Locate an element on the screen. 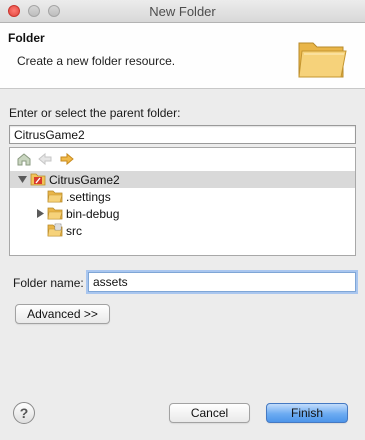  title-bar: New Folder is located at coordinates (182, 11).